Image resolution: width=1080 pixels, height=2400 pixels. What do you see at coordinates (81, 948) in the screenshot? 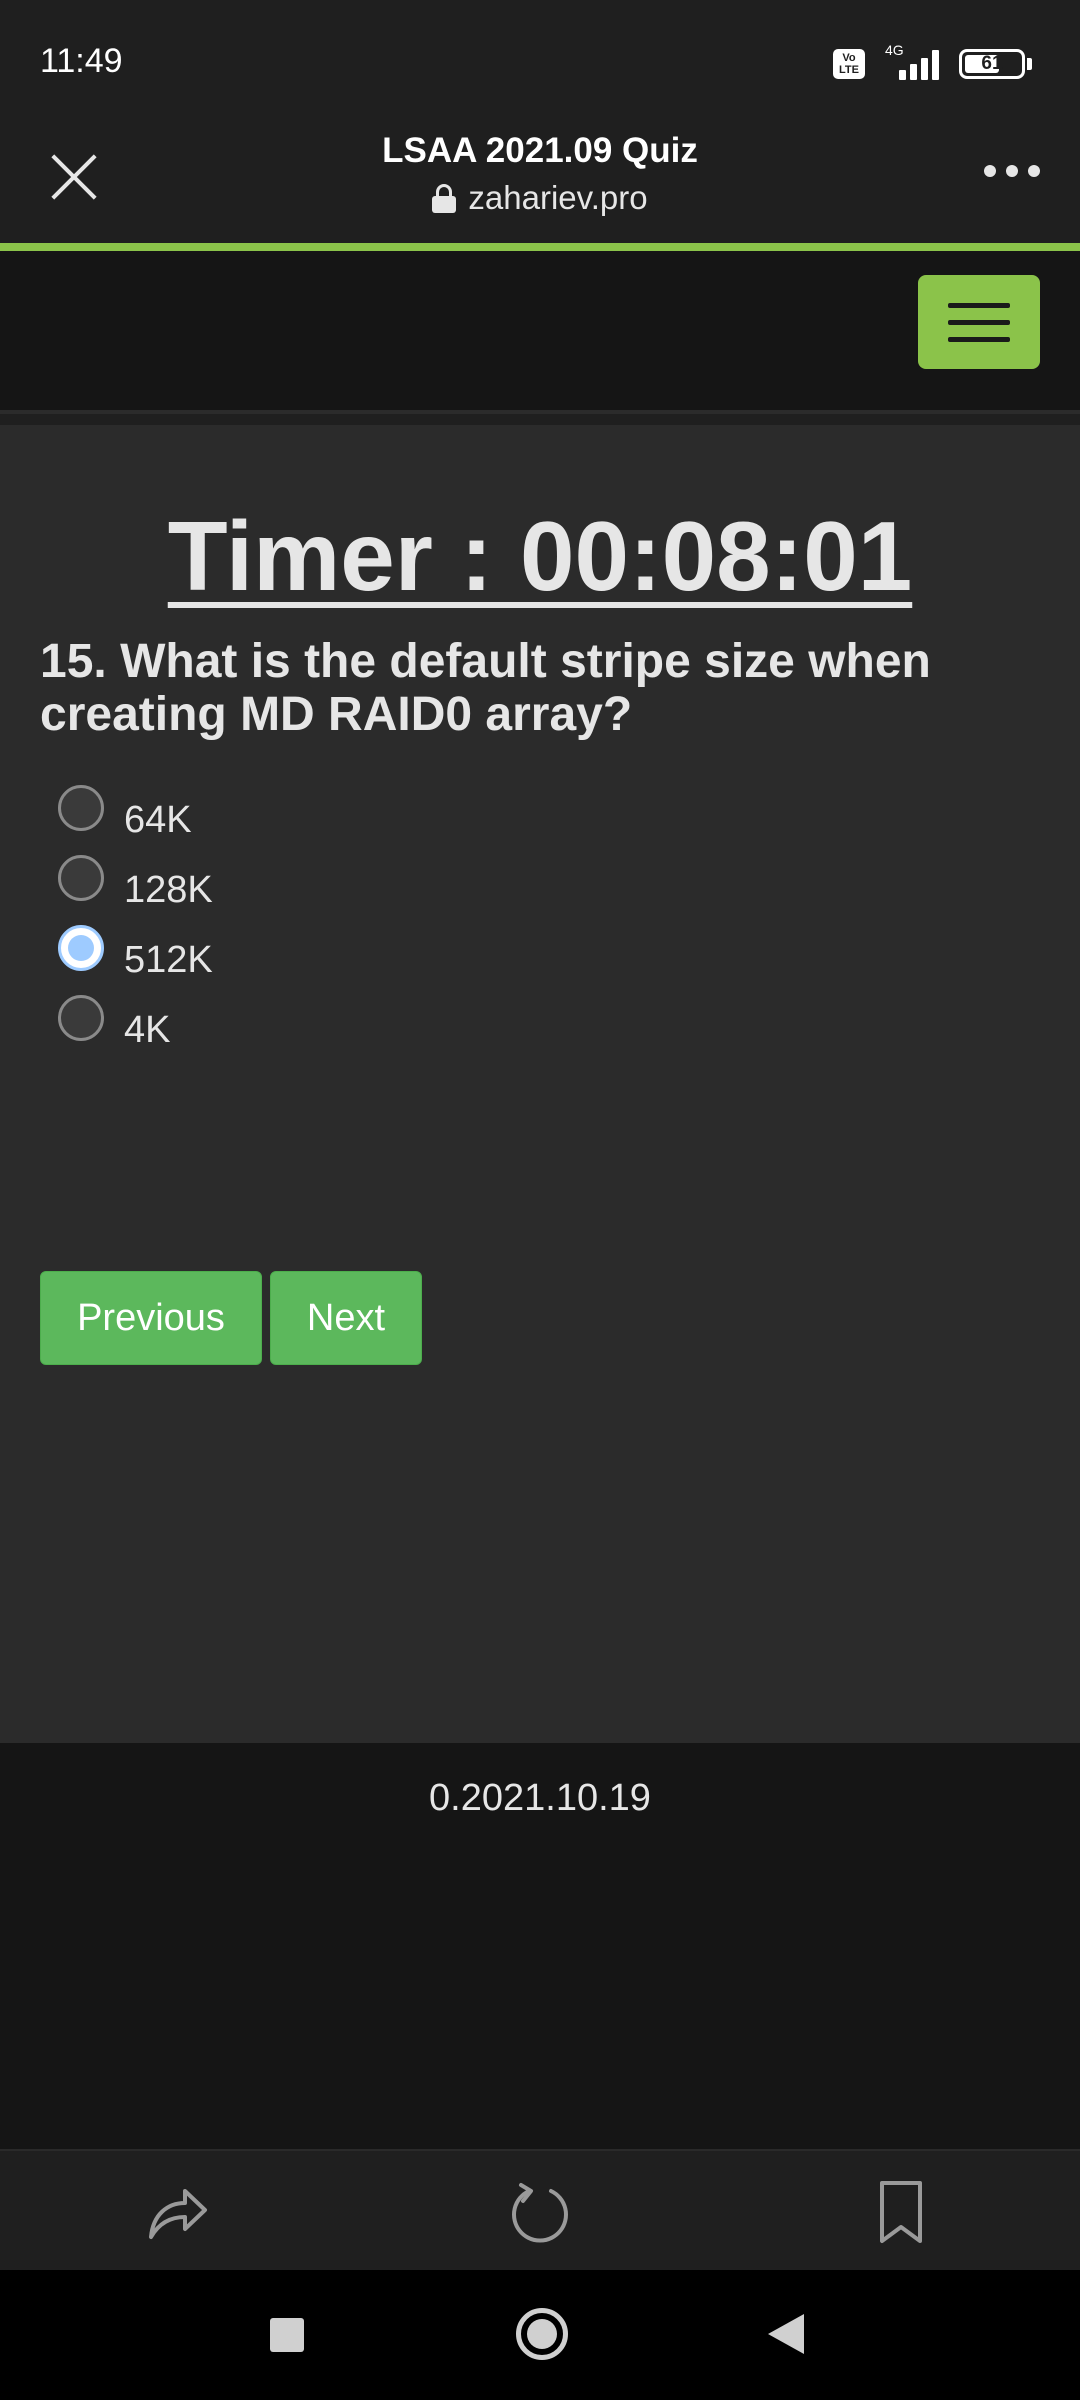
I see `radio-button-selected` at bounding box center [81, 948].